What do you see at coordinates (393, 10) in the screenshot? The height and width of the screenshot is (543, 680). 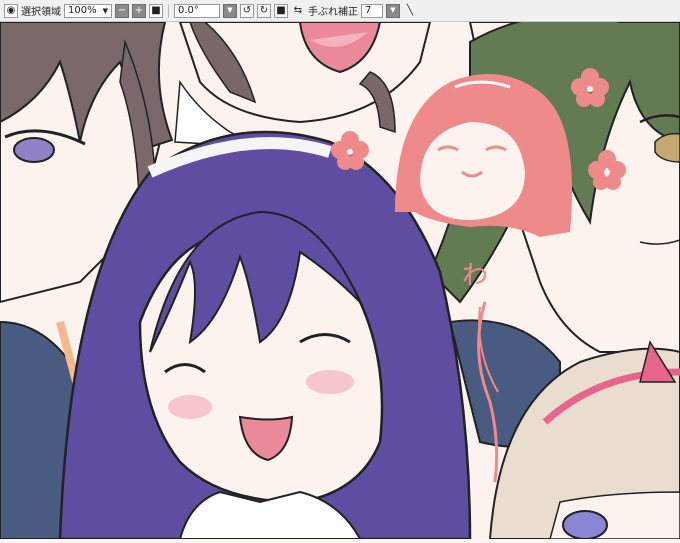 I see `stabilizer-dropdown-button: ▼` at bounding box center [393, 10].